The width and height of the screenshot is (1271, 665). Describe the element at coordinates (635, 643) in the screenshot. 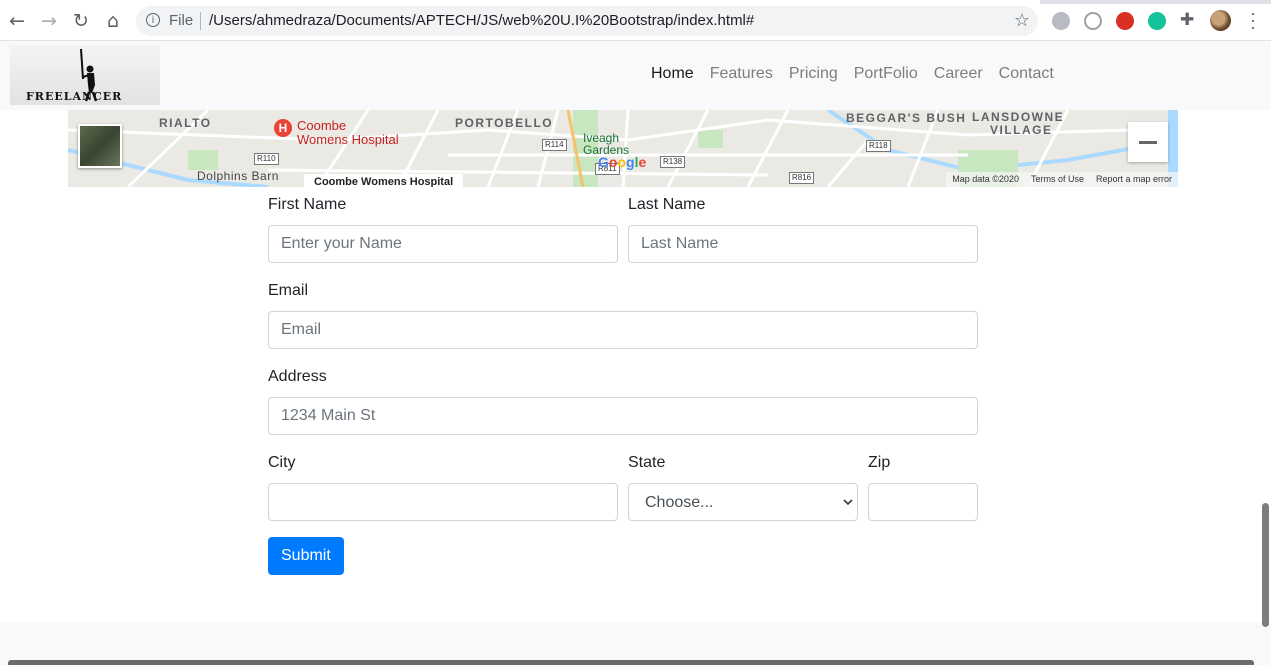

I see `footer-section` at that location.